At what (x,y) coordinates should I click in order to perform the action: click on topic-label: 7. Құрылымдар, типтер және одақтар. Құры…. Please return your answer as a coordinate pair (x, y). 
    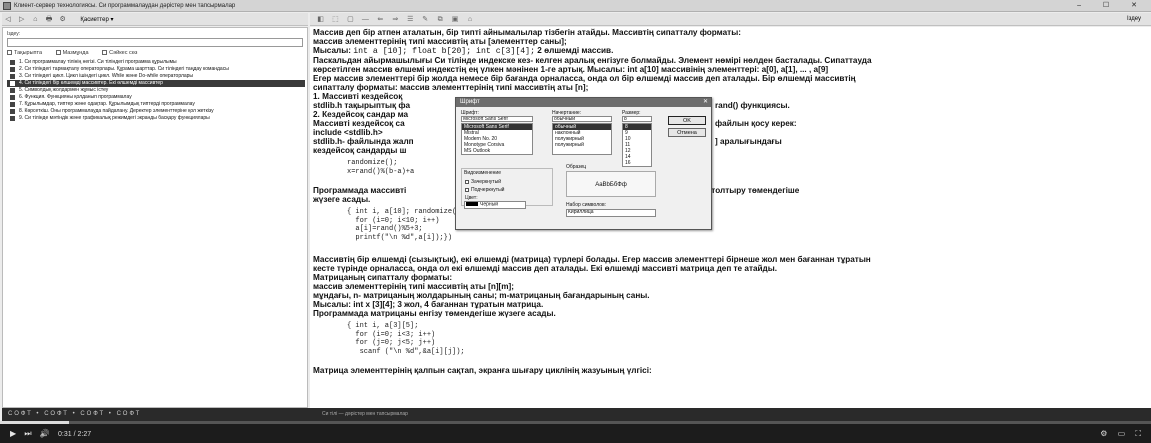
    Looking at the image, I should click on (107, 104).